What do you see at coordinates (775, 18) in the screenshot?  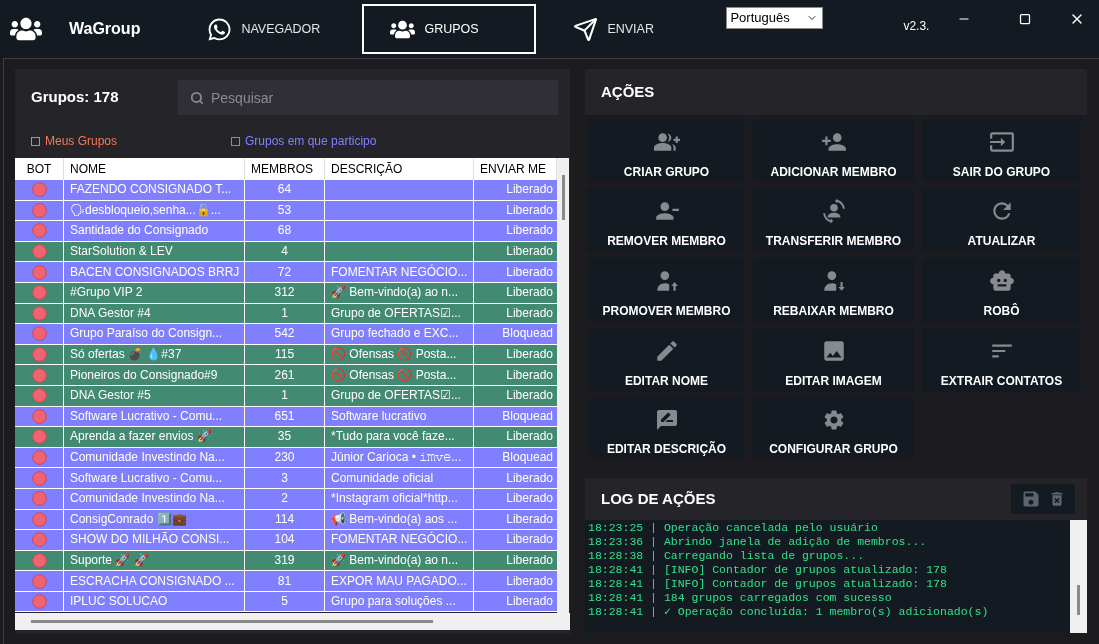 I see `language-select: Português` at bounding box center [775, 18].